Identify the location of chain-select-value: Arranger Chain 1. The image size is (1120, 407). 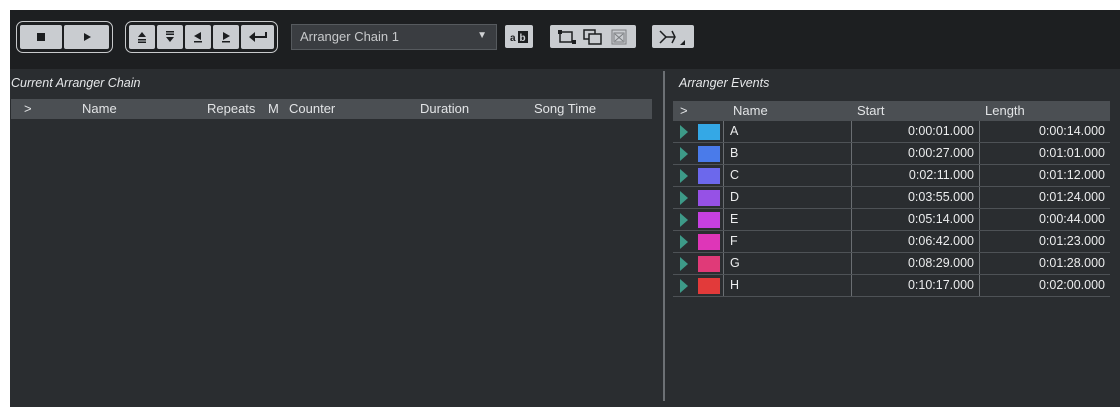
(349, 36).